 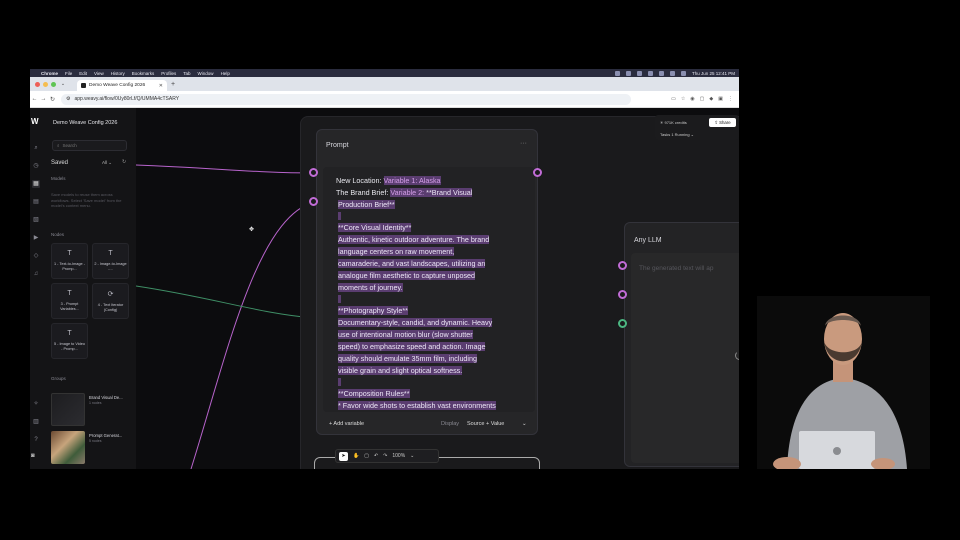 I want to click on menu-history: History, so click(x=118, y=73).